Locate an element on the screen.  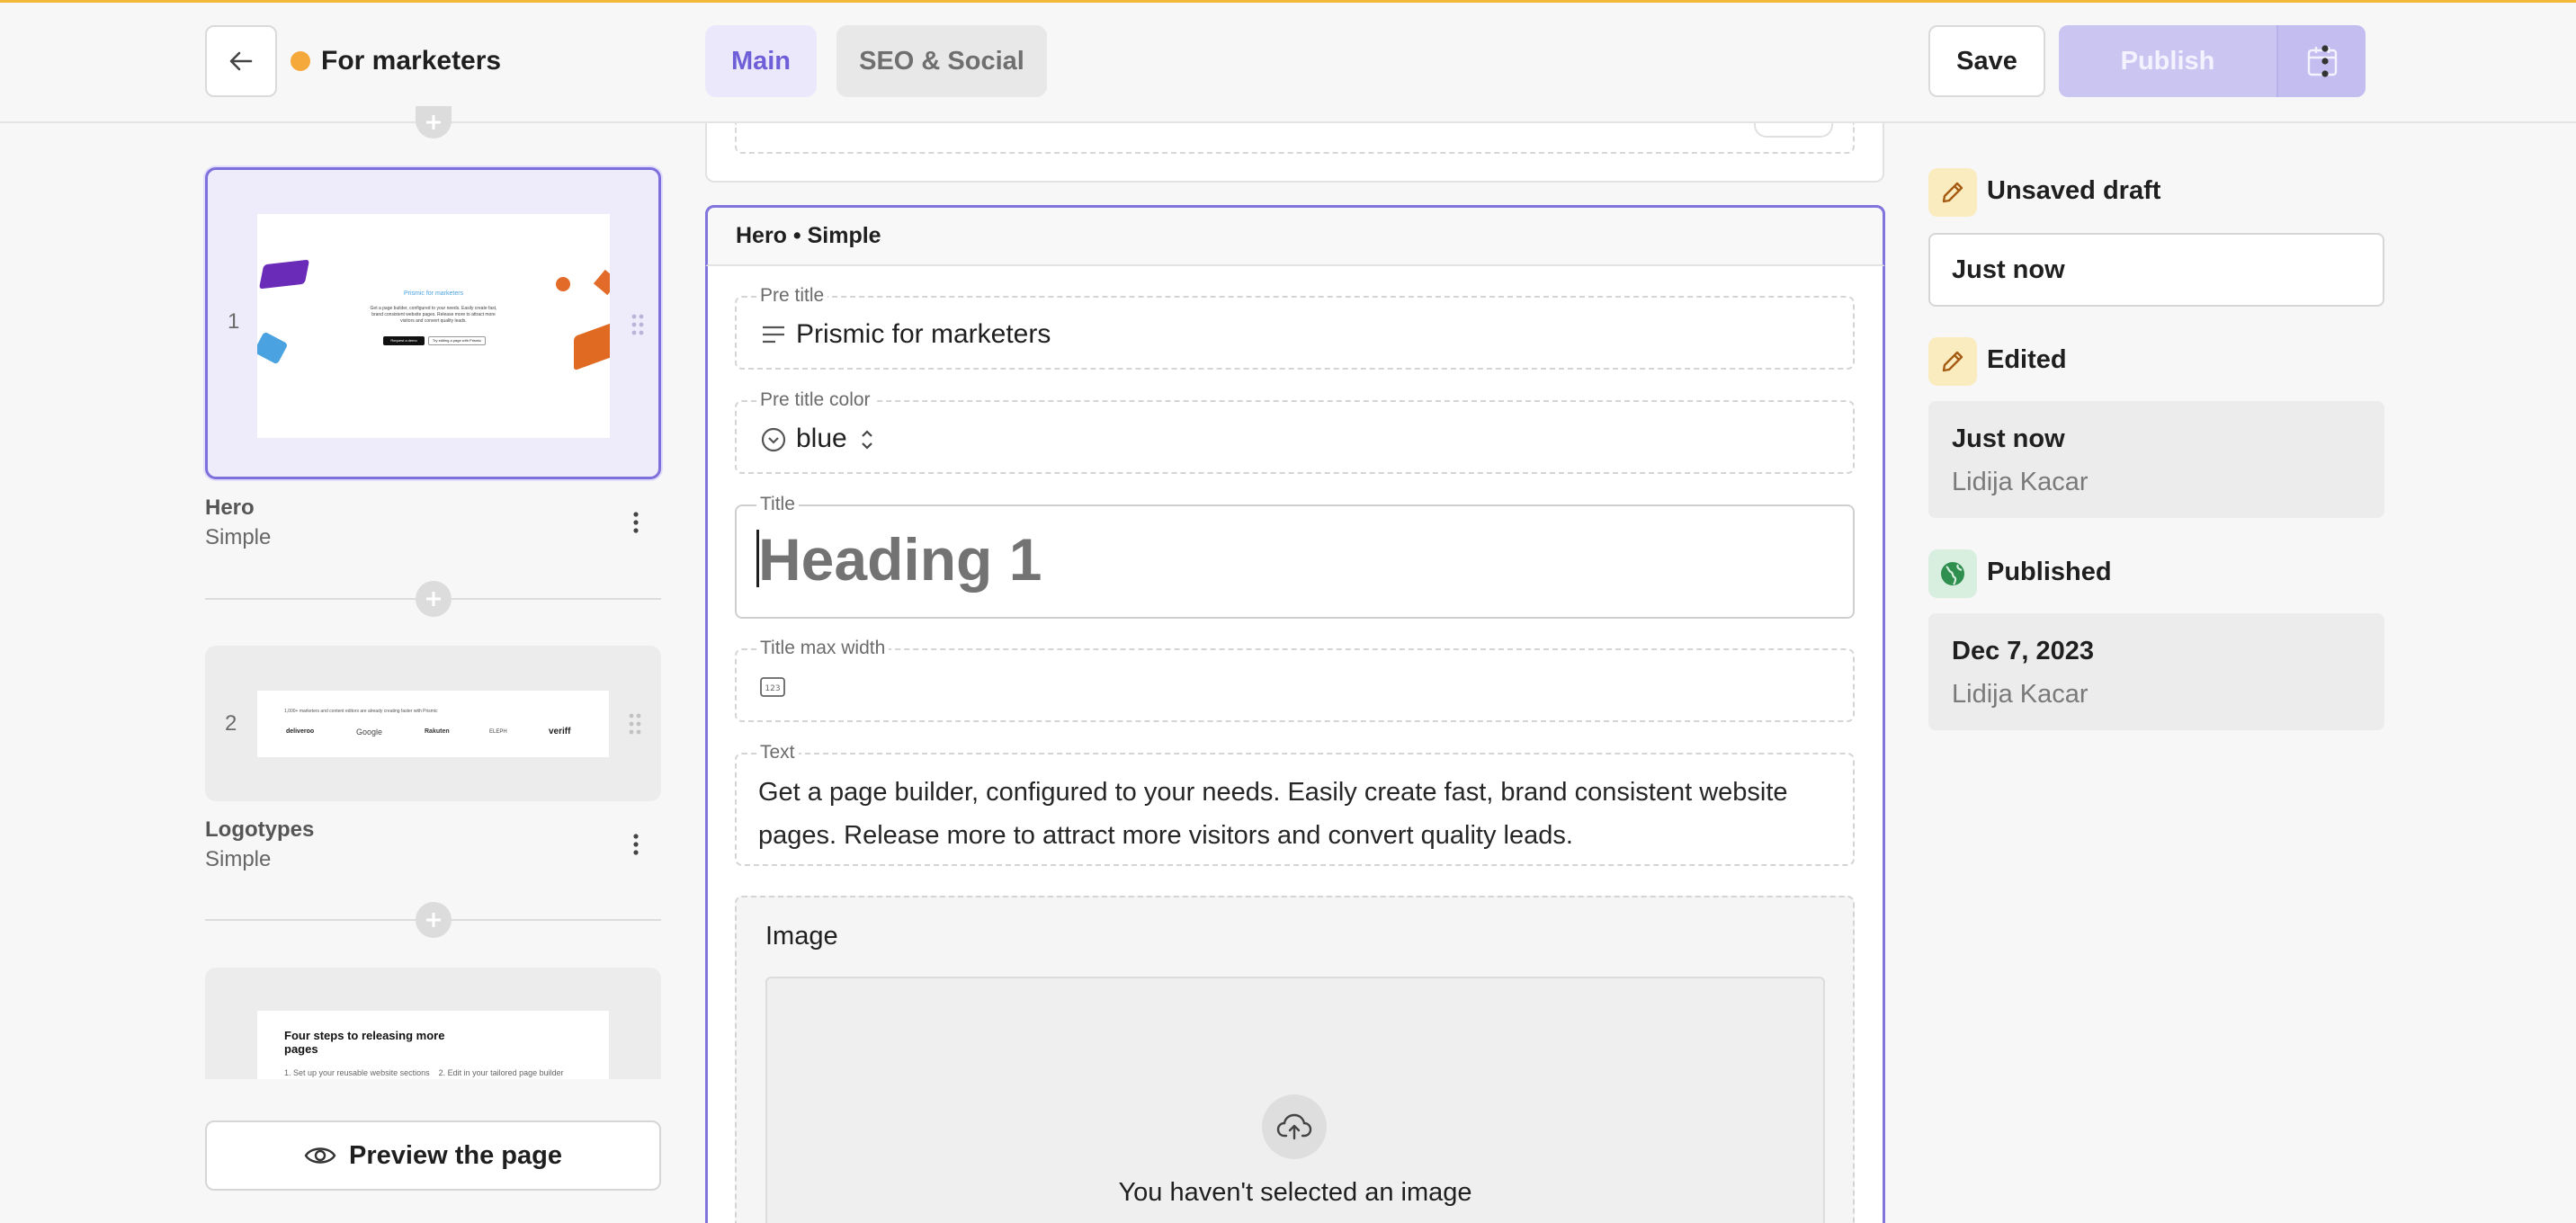
globe-icon is located at coordinates (1952, 573).